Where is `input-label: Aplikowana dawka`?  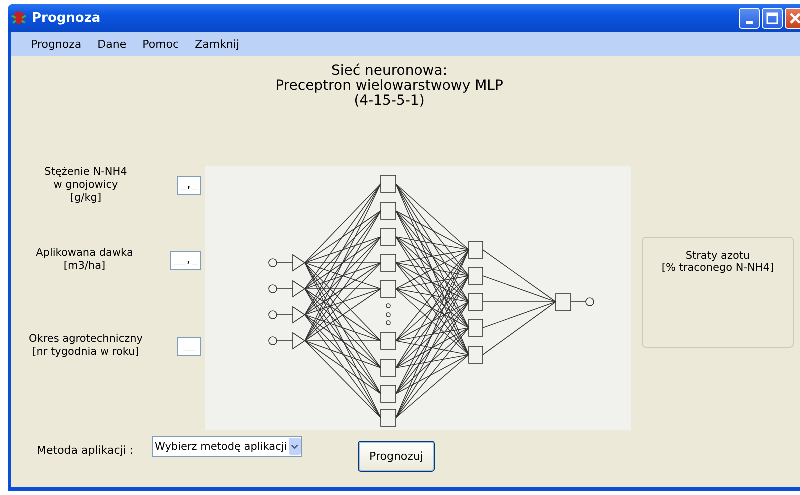
input-label: Aplikowana dawka is located at coordinates (85, 253).